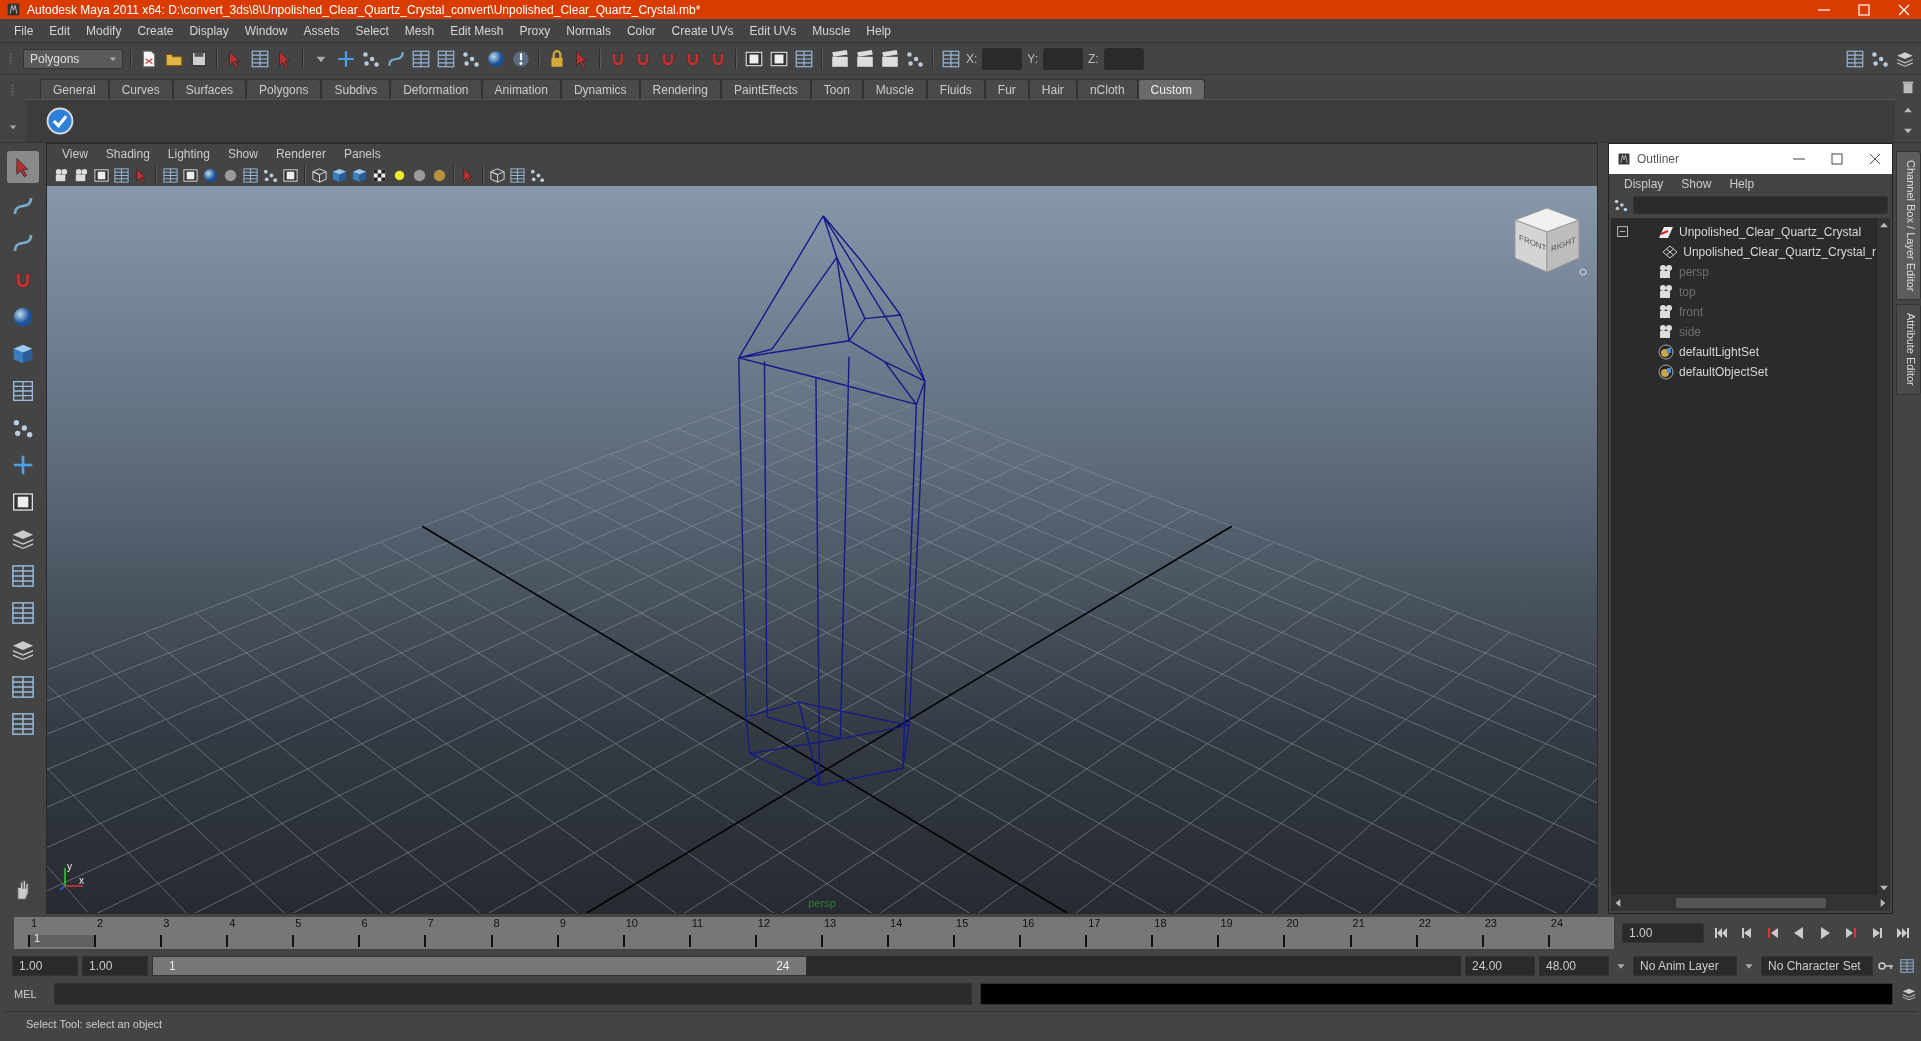 Image resolution: width=1921 pixels, height=1041 pixels. I want to click on mode-dropdown: Polygons, so click(73, 58).